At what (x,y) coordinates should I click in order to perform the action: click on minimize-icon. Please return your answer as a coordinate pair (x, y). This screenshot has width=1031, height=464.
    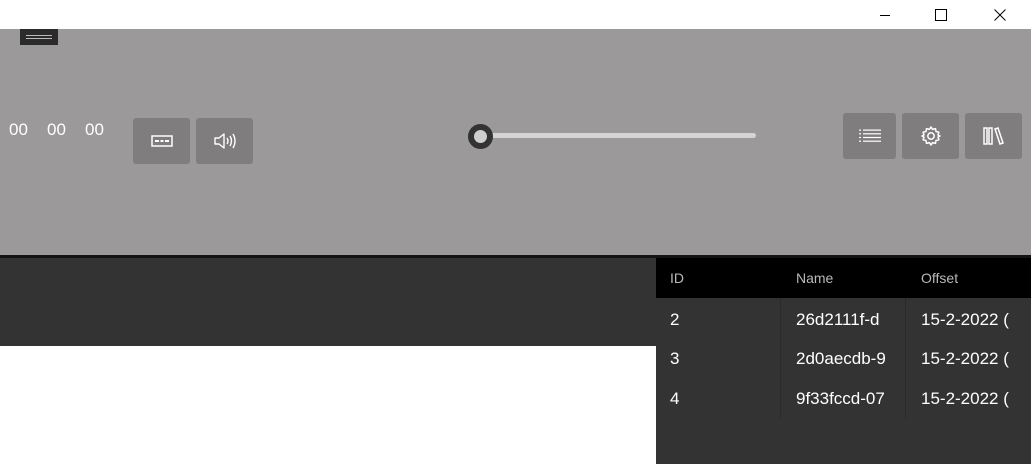
    Looking at the image, I should click on (885, 15).